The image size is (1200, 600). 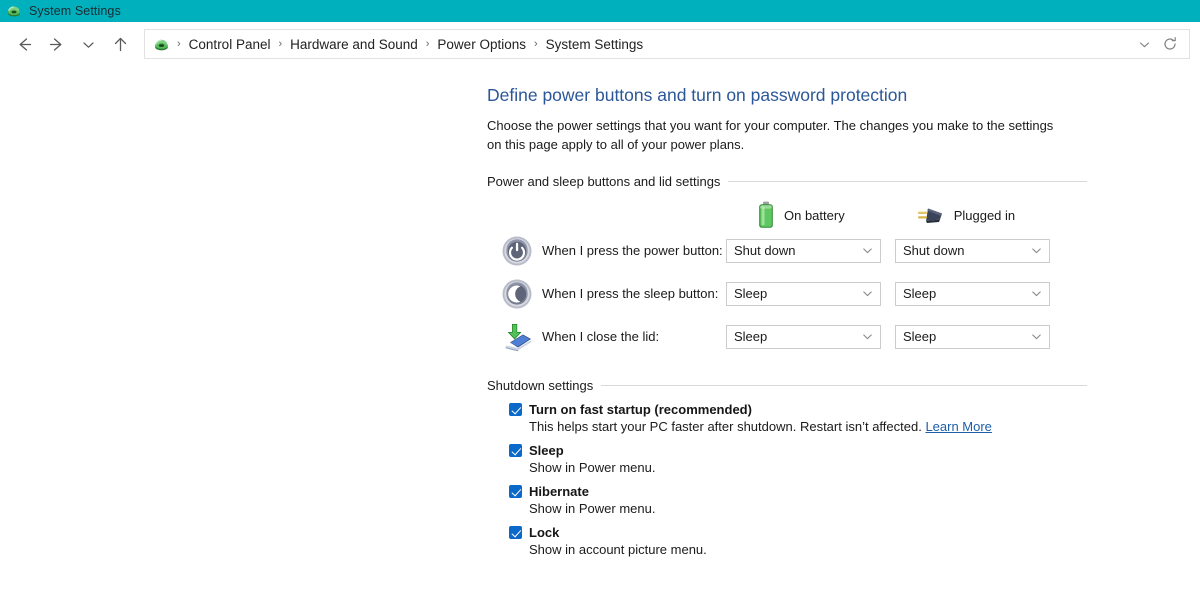 I want to click on sleep-button-icon, so click(x=517, y=294).